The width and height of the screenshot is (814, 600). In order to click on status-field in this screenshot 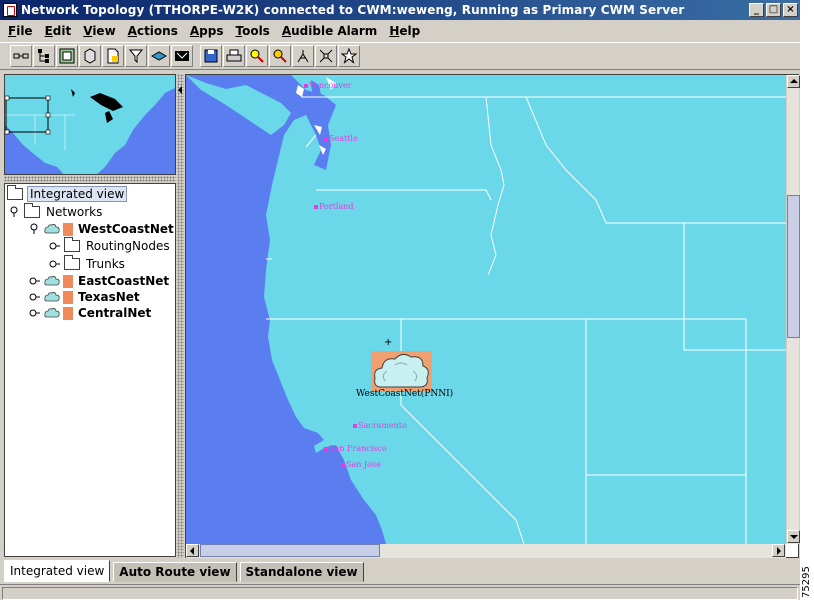, I will do `click(400, 593)`.